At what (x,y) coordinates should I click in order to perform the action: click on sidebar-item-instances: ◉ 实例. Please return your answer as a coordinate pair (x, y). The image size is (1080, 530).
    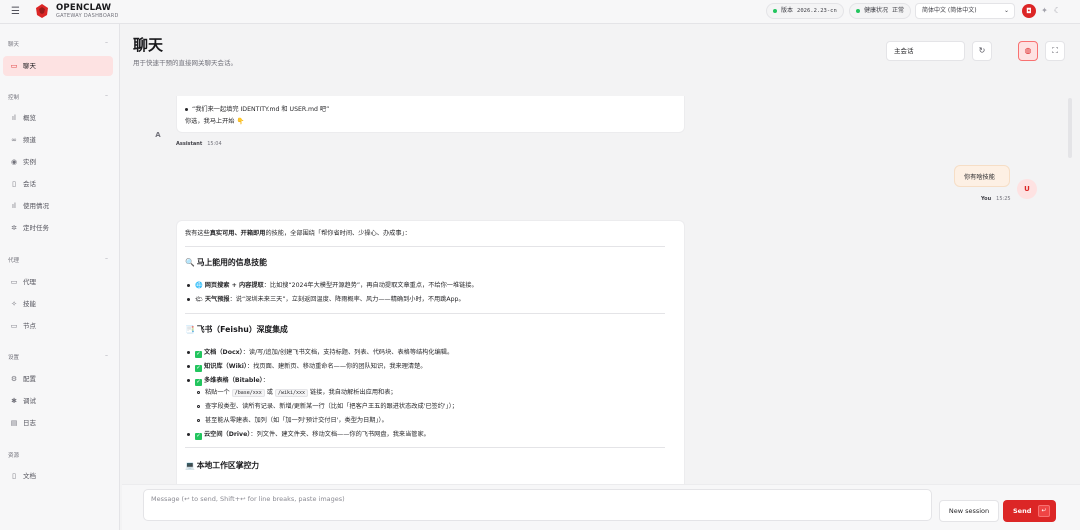
    Looking at the image, I should click on (58, 162).